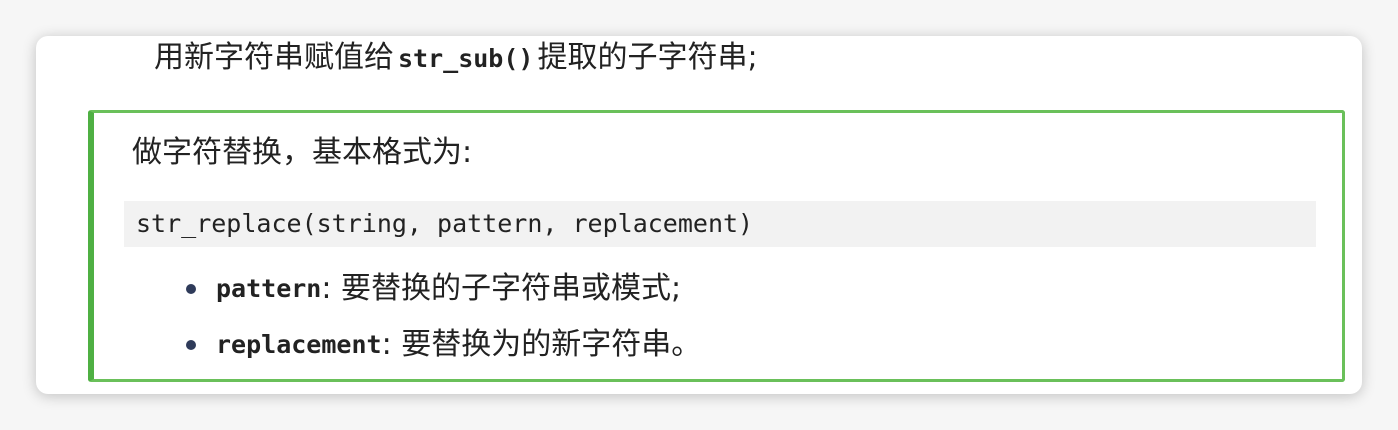  Describe the element at coordinates (274, 57) in the screenshot. I see `intro-prefix: 用新字符串赋值给` at that location.